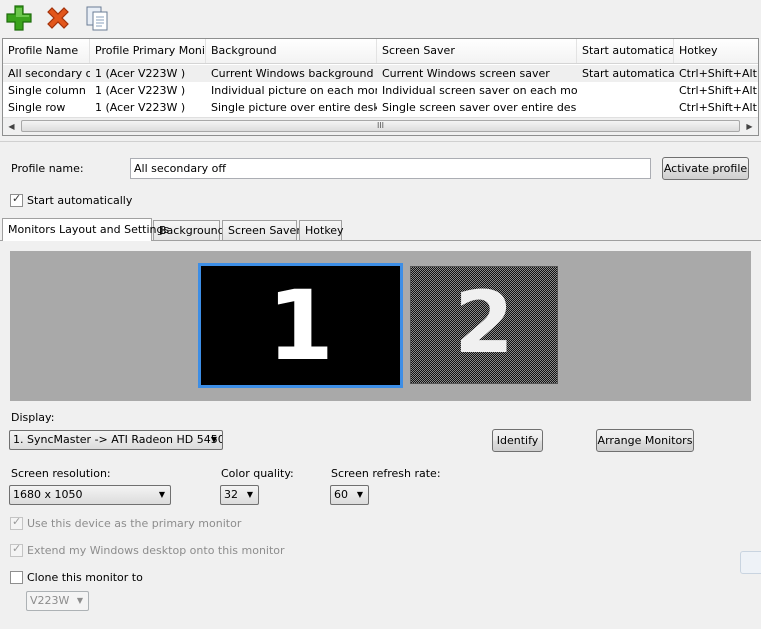 Image resolution: width=761 pixels, height=629 pixels. What do you see at coordinates (628, 73) in the screenshot?
I see `cell-start-automatically: Start automatically` at bounding box center [628, 73].